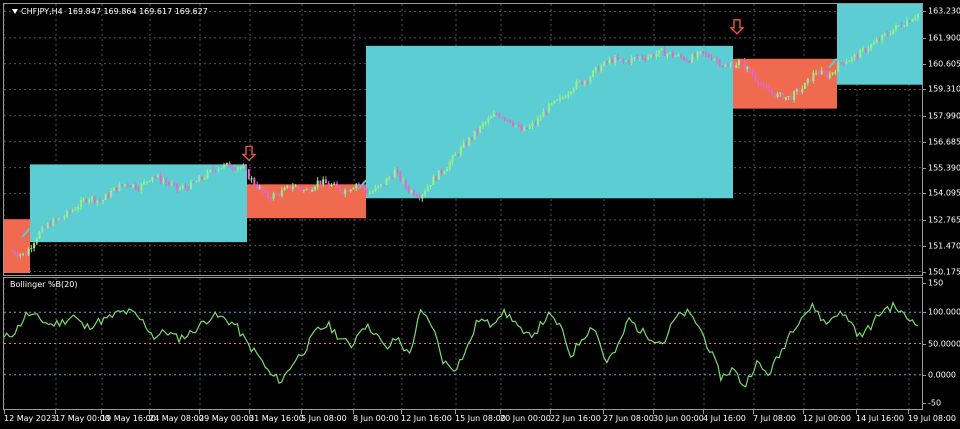 The height and width of the screenshot is (429, 960). Describe the element at coordinates (942, 375) in the screenshot. I see `indicator-tick-label: 0.0000` at that location.